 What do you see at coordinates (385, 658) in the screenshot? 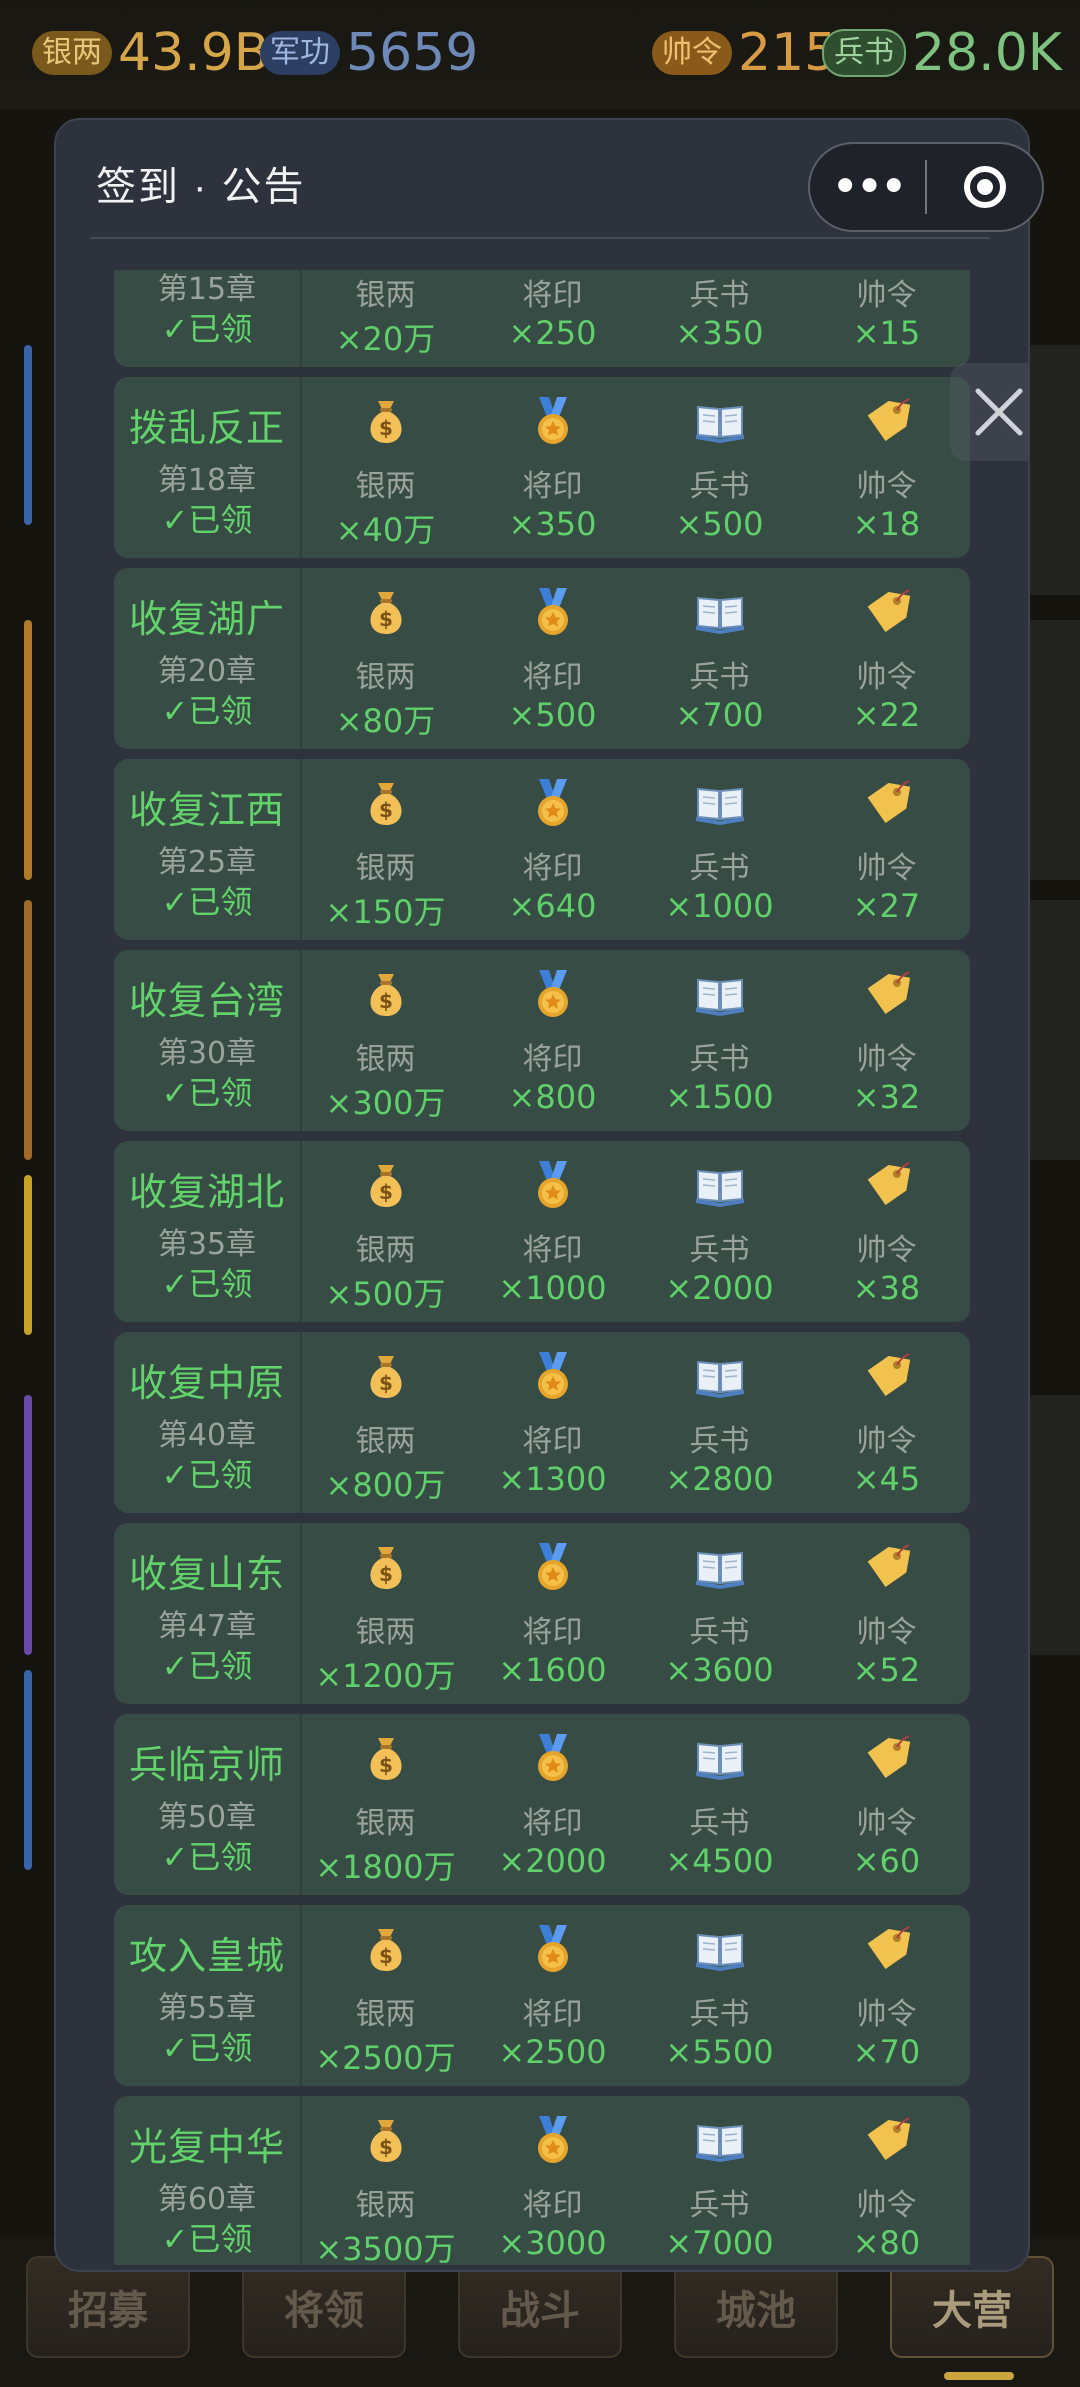
I see `silver-reward: $ 银两 ×80万` at bounding box center [385, 658].